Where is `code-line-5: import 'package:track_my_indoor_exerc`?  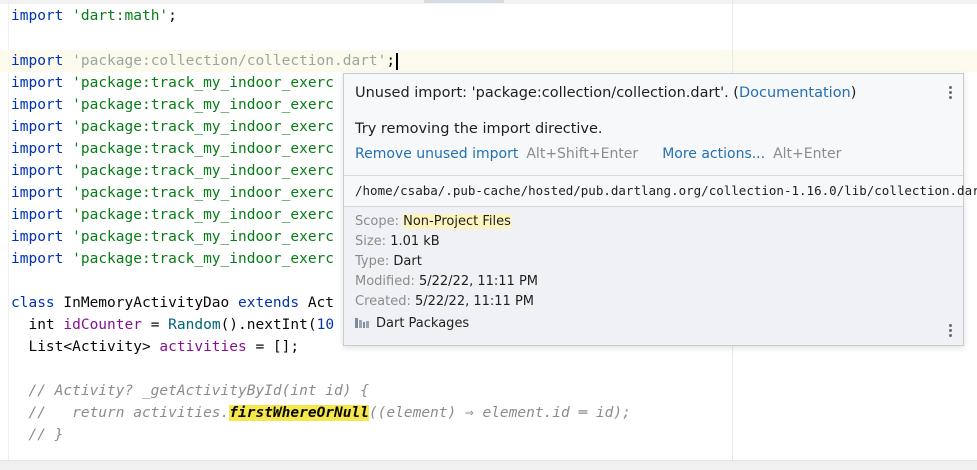
code-line-5: import 'package:track_my_indoor_exerc is located at coordinates (172, 105).